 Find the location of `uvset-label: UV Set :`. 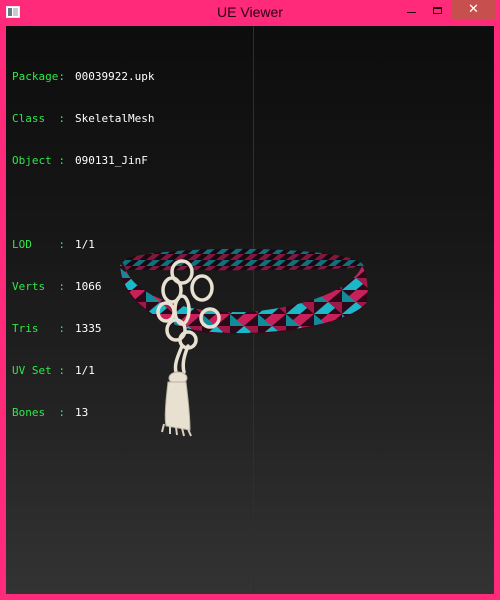

uvset-label: UV Set : is located at coordinates (38, 370).